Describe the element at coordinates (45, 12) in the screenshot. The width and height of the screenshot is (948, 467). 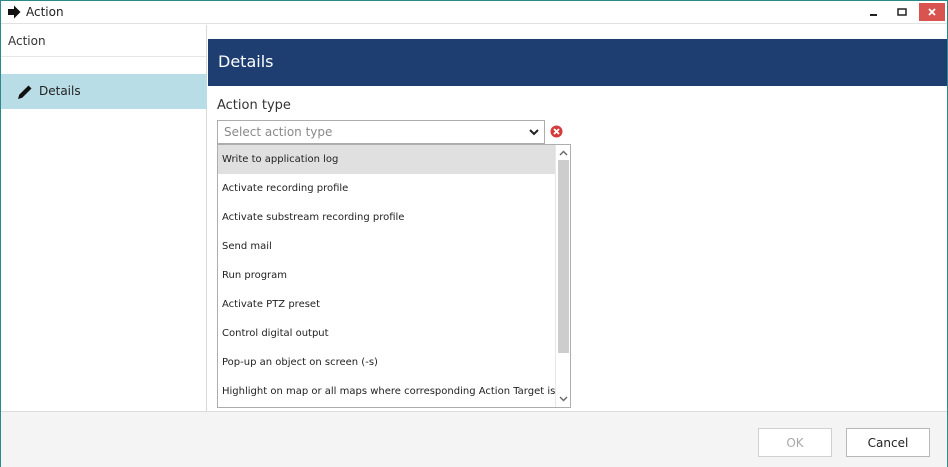
I see `window-title: Action` at that location.